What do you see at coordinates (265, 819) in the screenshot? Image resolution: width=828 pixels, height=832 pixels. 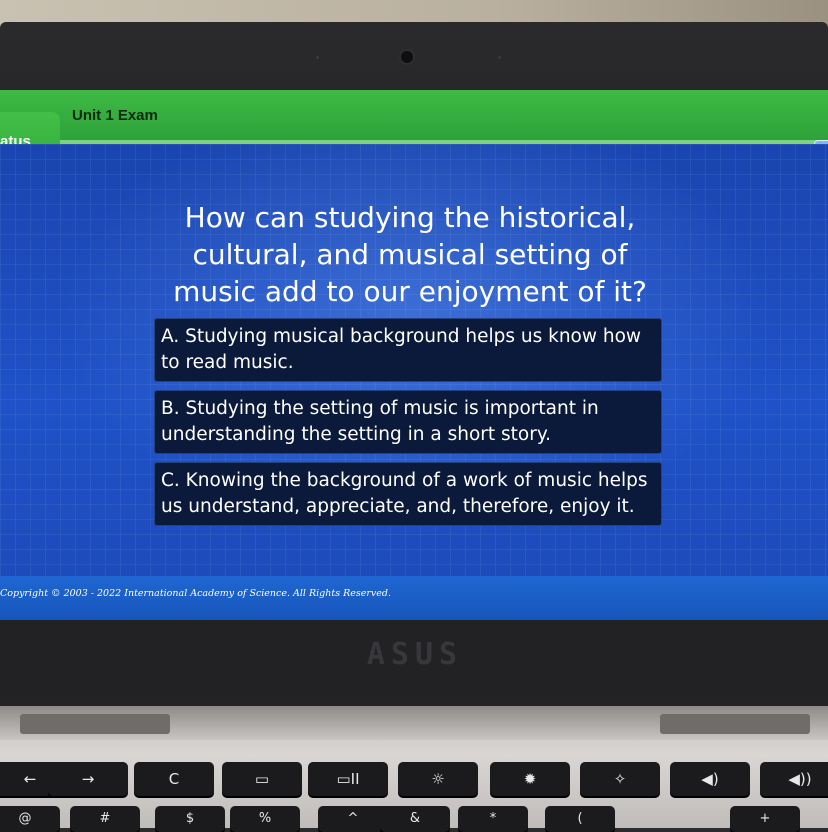 I see `keyboard-key: %` at bounding box center [265, 819].